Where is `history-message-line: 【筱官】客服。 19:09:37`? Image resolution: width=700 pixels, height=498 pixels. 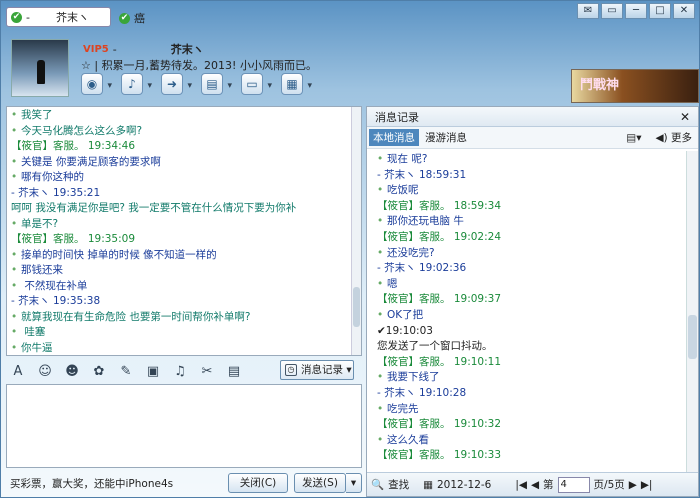
history-message-line: 【筱官】客服。 19:09:37 is located at coordinates (529, 300).